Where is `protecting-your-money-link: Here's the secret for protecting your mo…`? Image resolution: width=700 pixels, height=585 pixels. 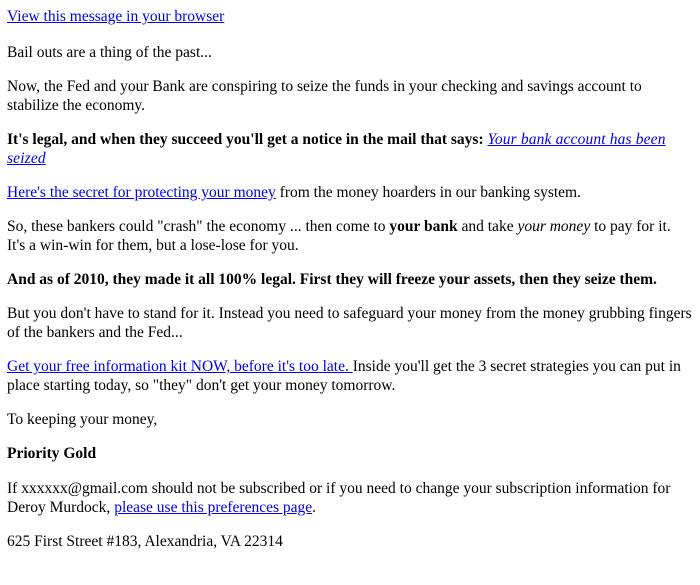 protecting-your-money-link: Here's the secret for protecting your mo… is located at coordinates (141, 192).